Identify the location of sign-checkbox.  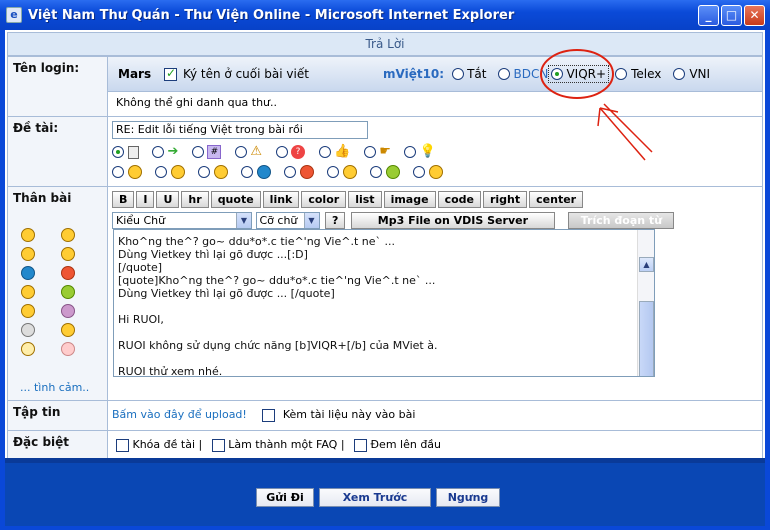
(170, 73).